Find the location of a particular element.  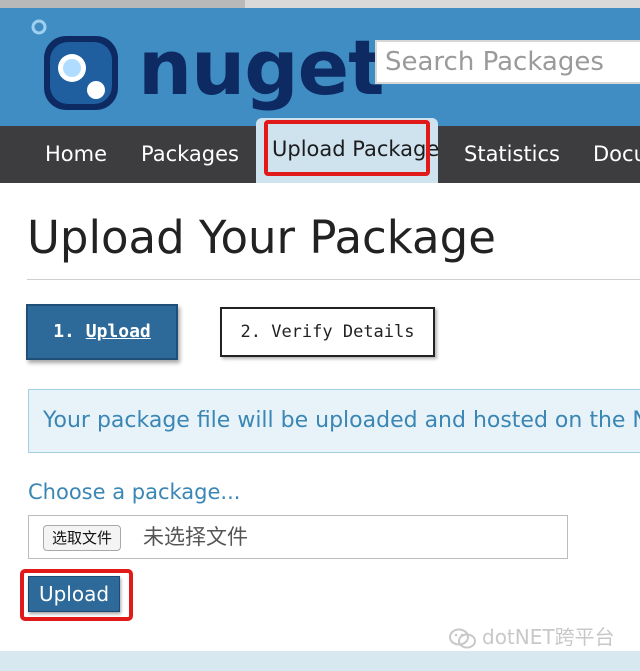

step-upload-number: 1. is located at coordinates (64, 331).